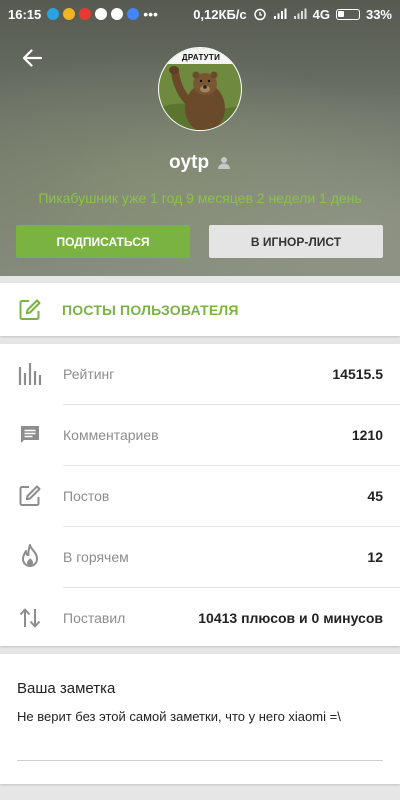  I want to click on username-row: oytp, so click(200, 163).